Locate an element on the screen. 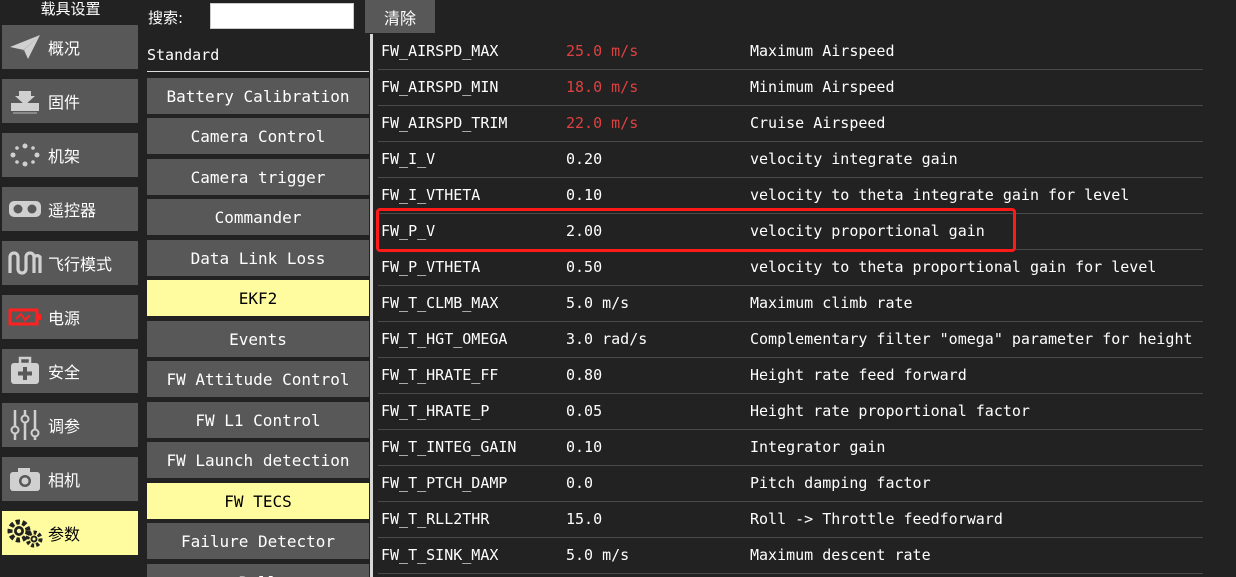 This screenshot has height=577, width=1236. param-row: FW_AIRSPD_TRIM 22.0 m/s Cruise Airspeed is located at coordinates (788, 124).